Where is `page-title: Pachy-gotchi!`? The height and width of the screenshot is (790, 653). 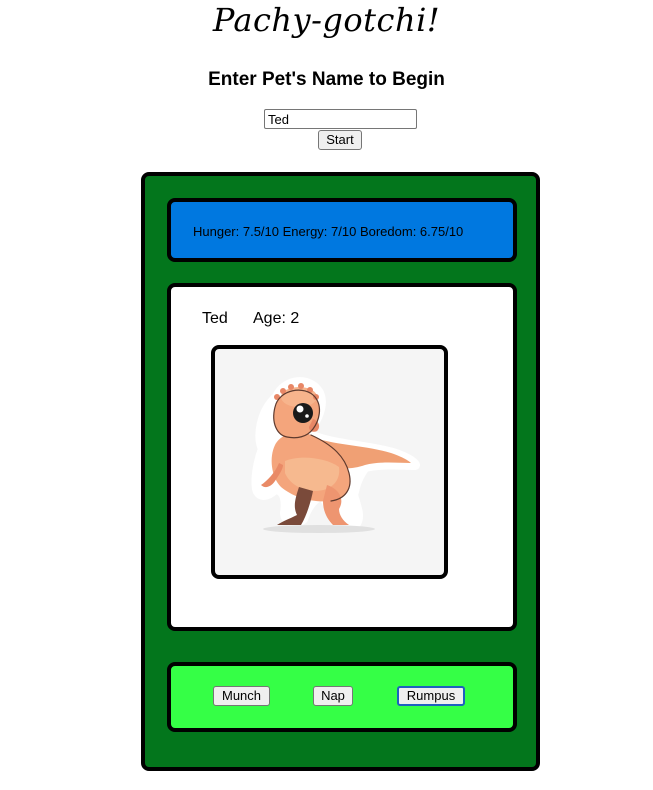
page-title: Pachy-gotchi! is located at coordinates (326, 20).